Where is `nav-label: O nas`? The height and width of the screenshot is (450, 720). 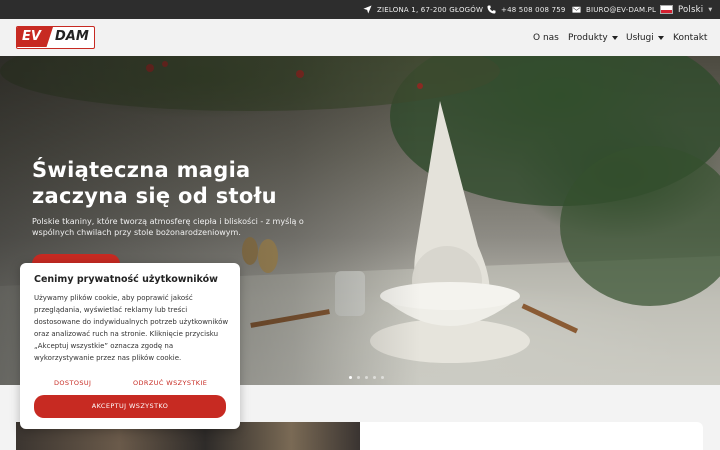
nav-label: O nas is located at coordinates (546, 38).